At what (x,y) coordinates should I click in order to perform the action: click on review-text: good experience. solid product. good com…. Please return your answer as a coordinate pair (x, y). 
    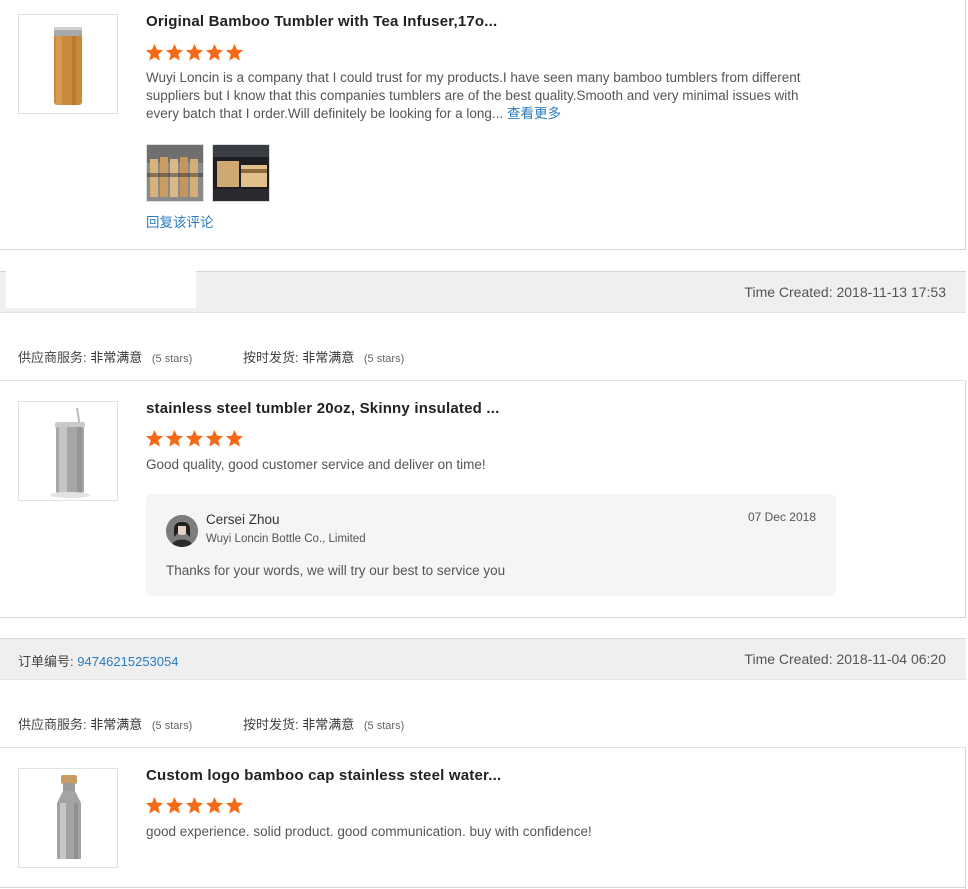
    Looking at the image, I should click on (369, 831).